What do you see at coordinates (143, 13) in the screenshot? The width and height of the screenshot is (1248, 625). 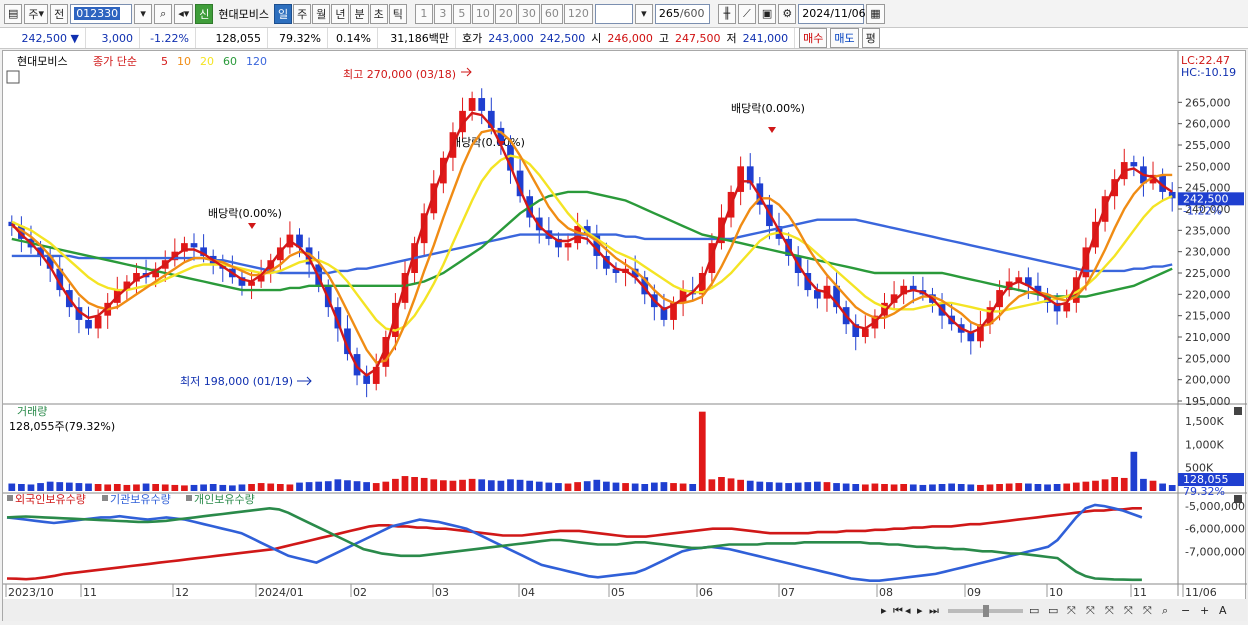 I see `code-dropdown-icon: ▾` at bounding box center [143, 13].